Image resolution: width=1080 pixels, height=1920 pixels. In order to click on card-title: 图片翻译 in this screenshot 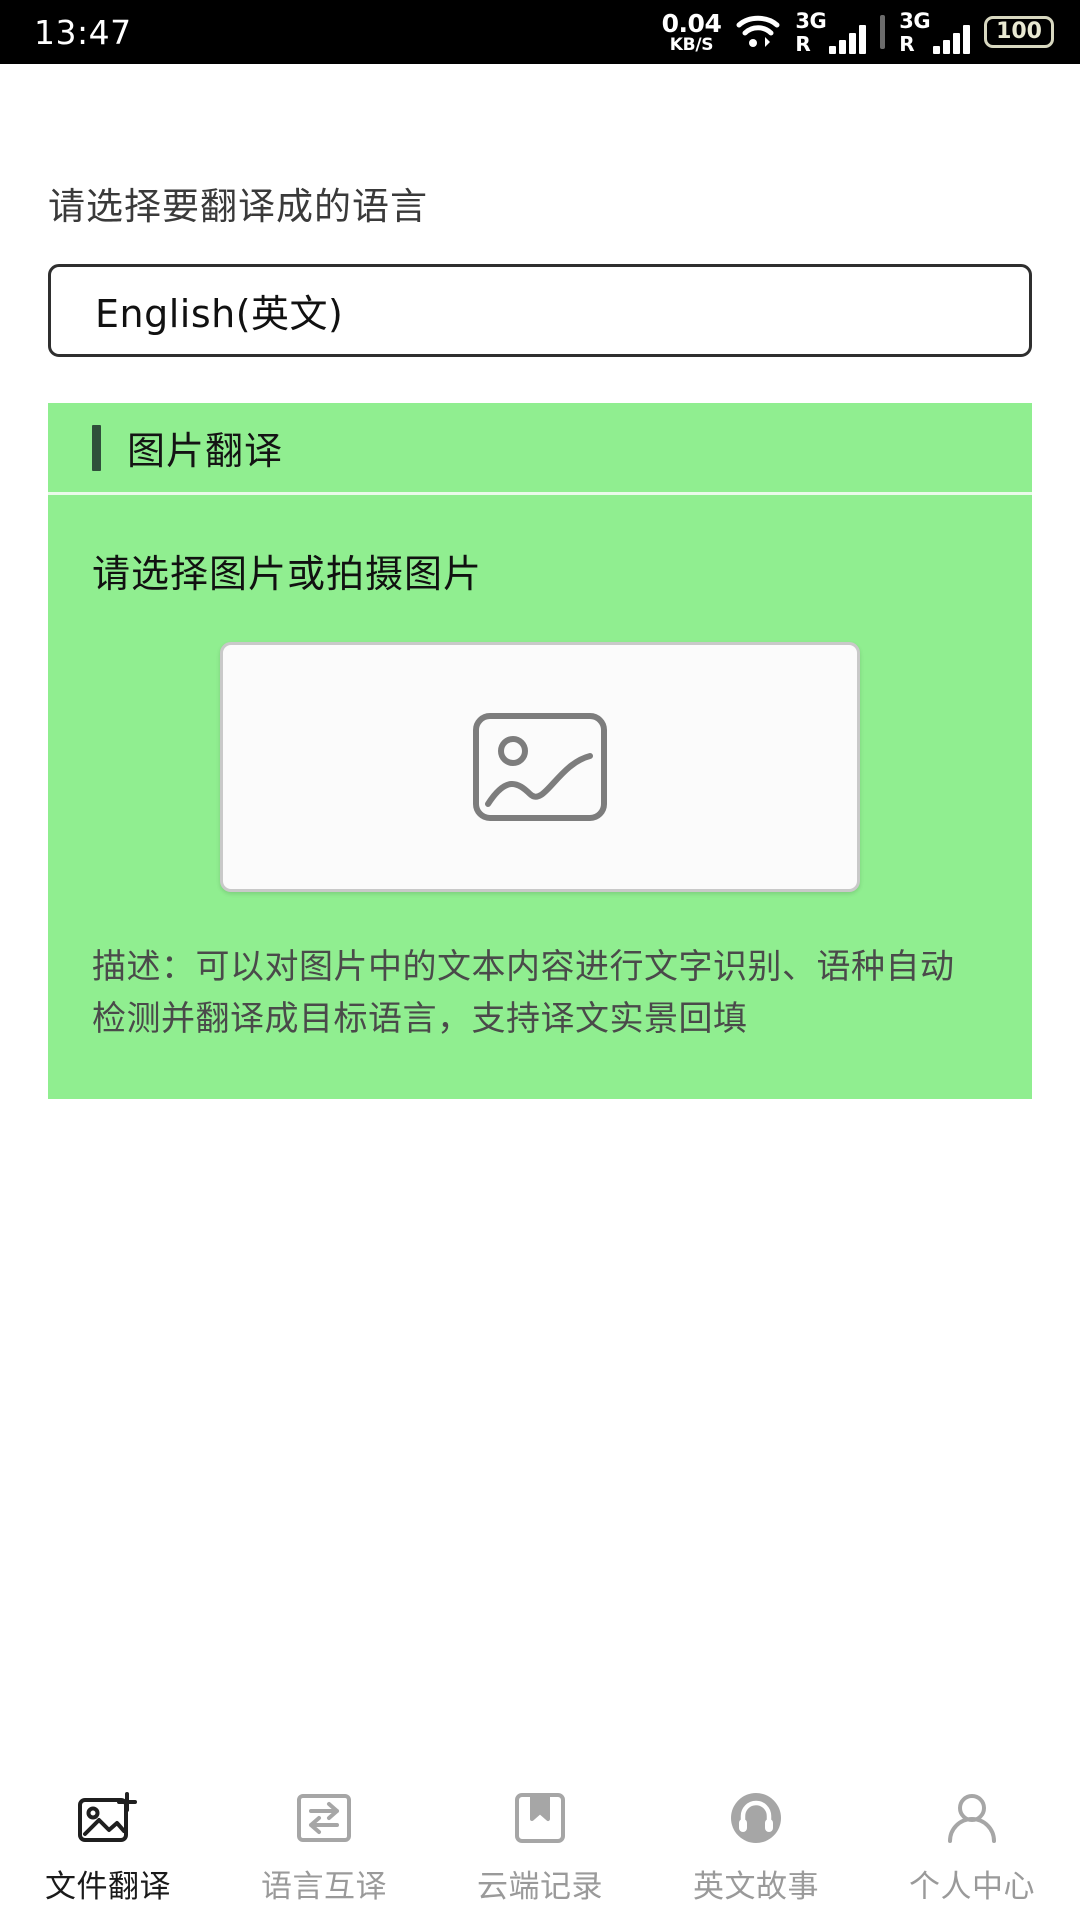, I will do `click(205, 451)`.